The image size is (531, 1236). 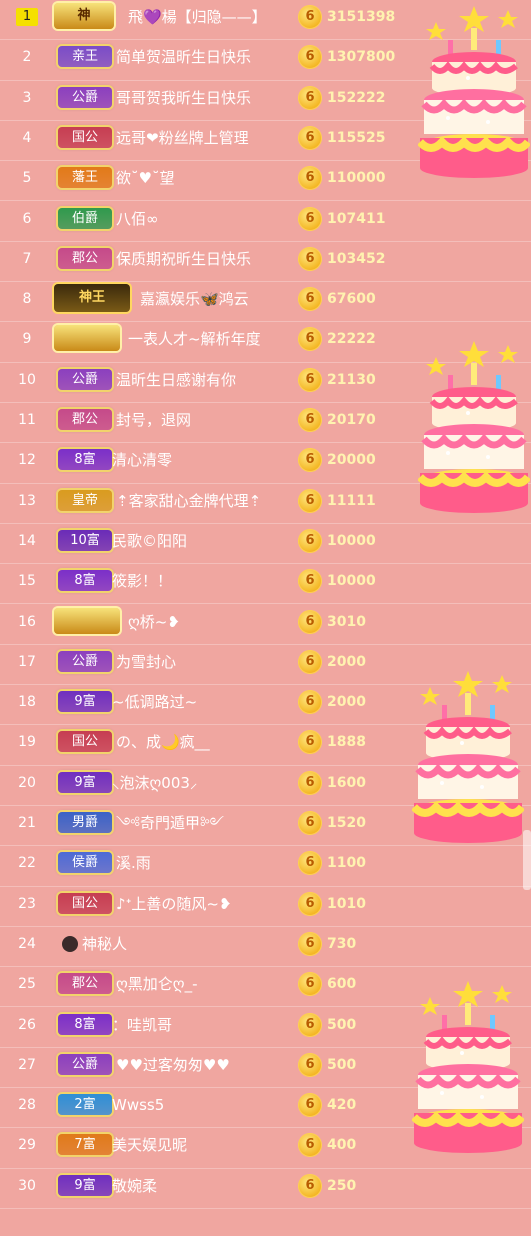 I want to click on leaderboard-row: 24 神秘人 6 730, so click(x=265, y=947).